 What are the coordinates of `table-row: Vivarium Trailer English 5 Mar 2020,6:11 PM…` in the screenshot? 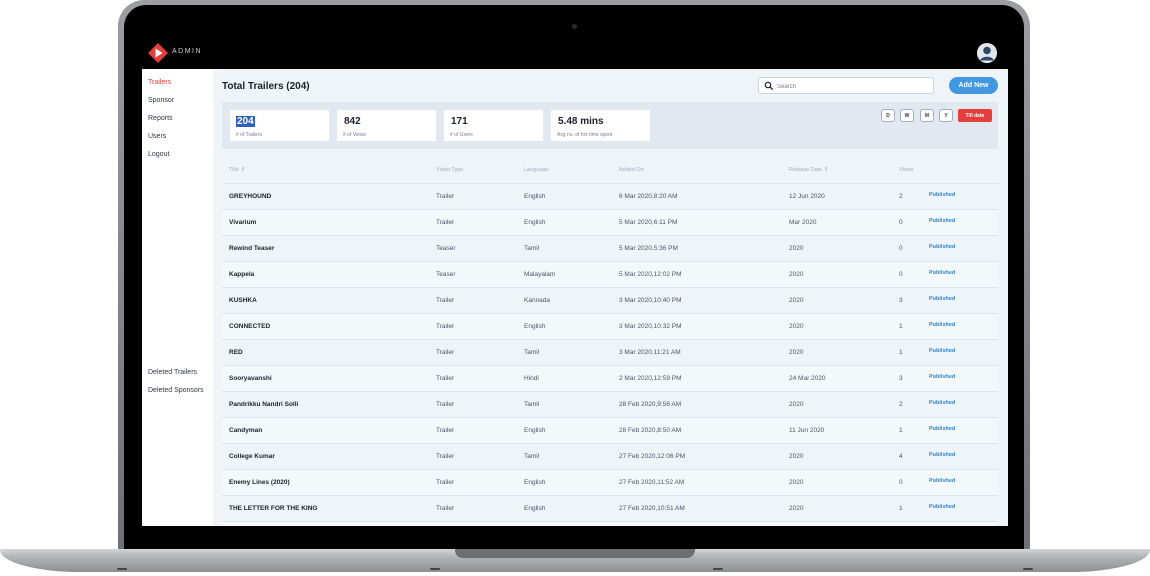 It's located at (610, 223).